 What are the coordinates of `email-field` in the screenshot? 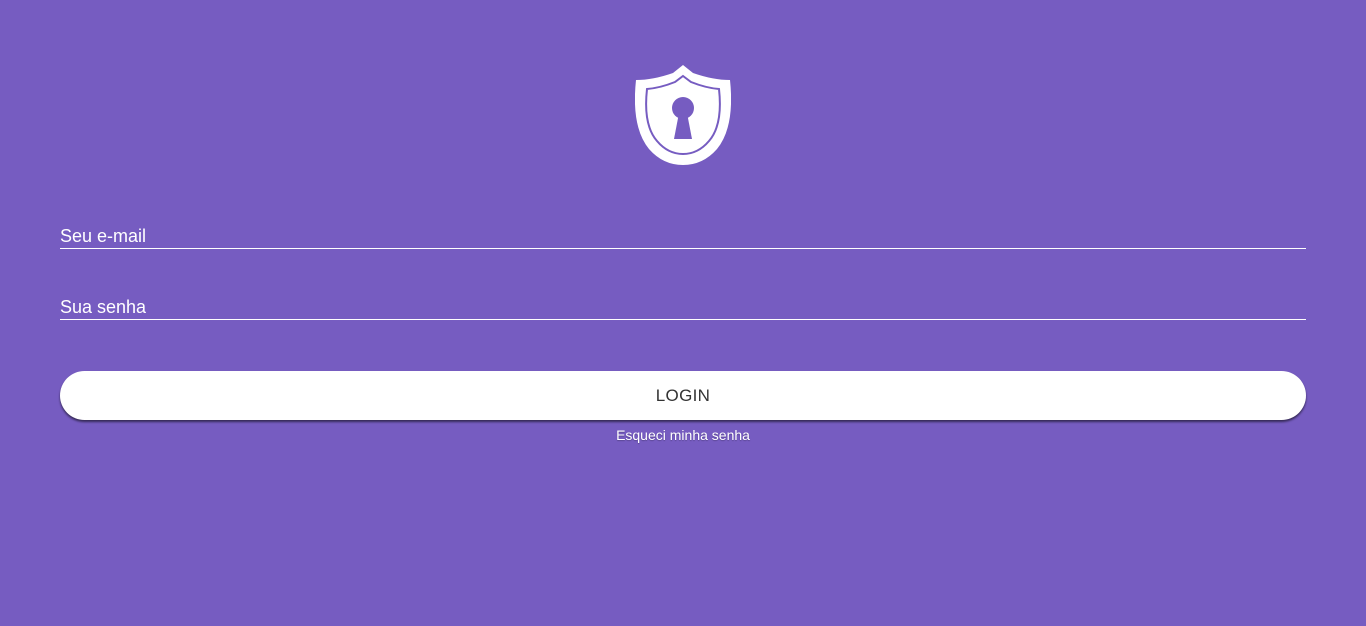 It's located at (683, 237).